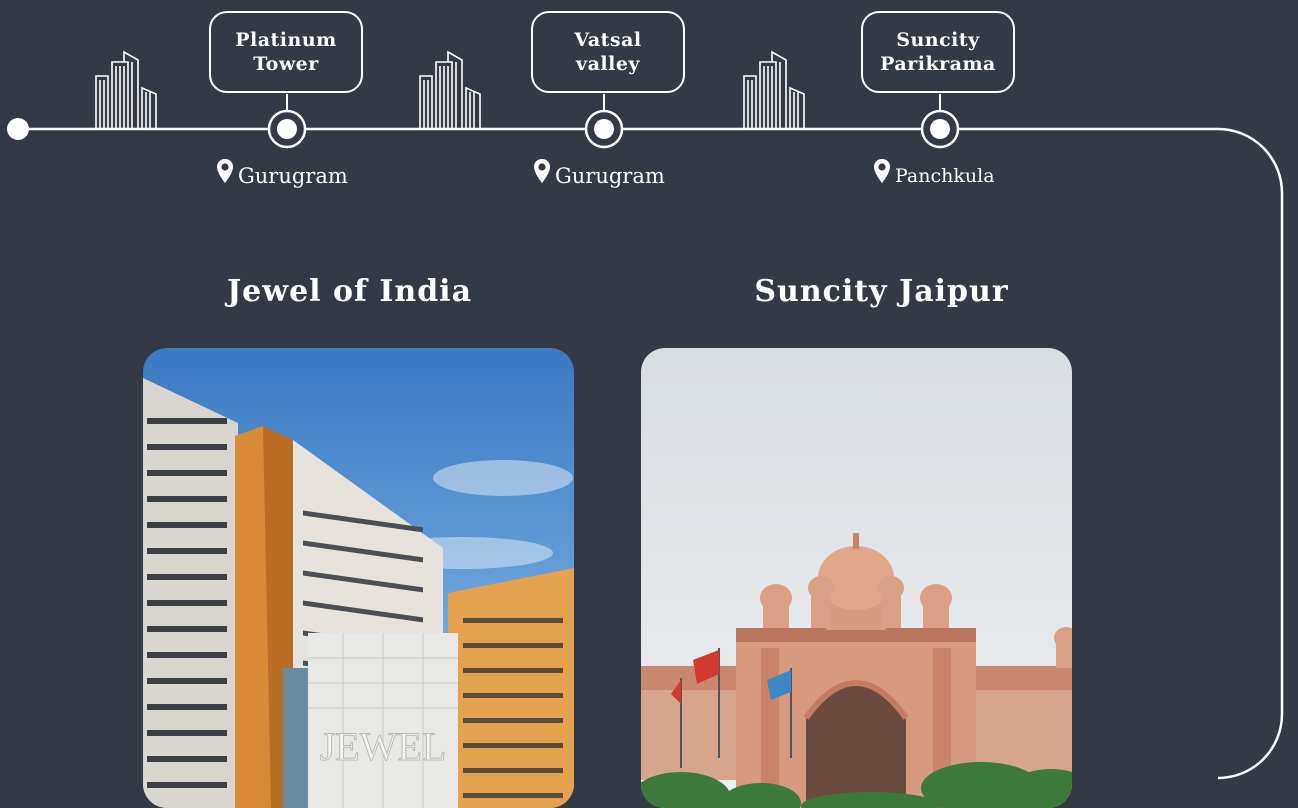 The width and height of the screenshot is (1298, 808). I want to click on project-name: Vatsal valley, so click(608, 52).